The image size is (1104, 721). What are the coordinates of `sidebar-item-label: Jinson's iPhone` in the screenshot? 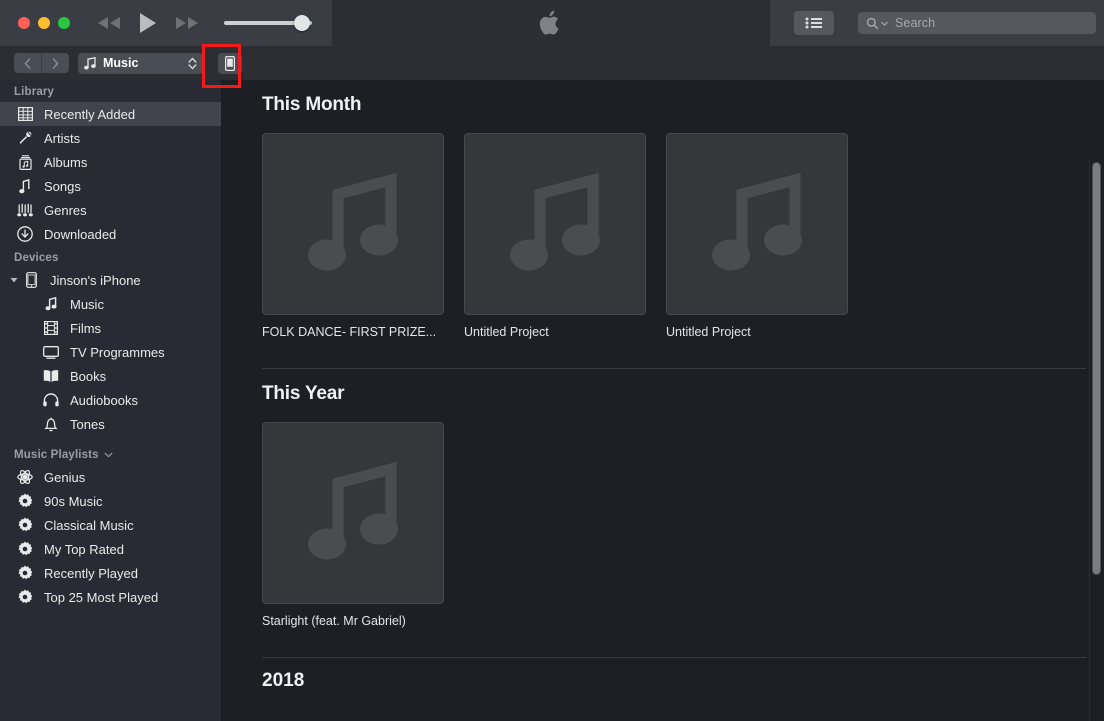 It's located at (95, 280).